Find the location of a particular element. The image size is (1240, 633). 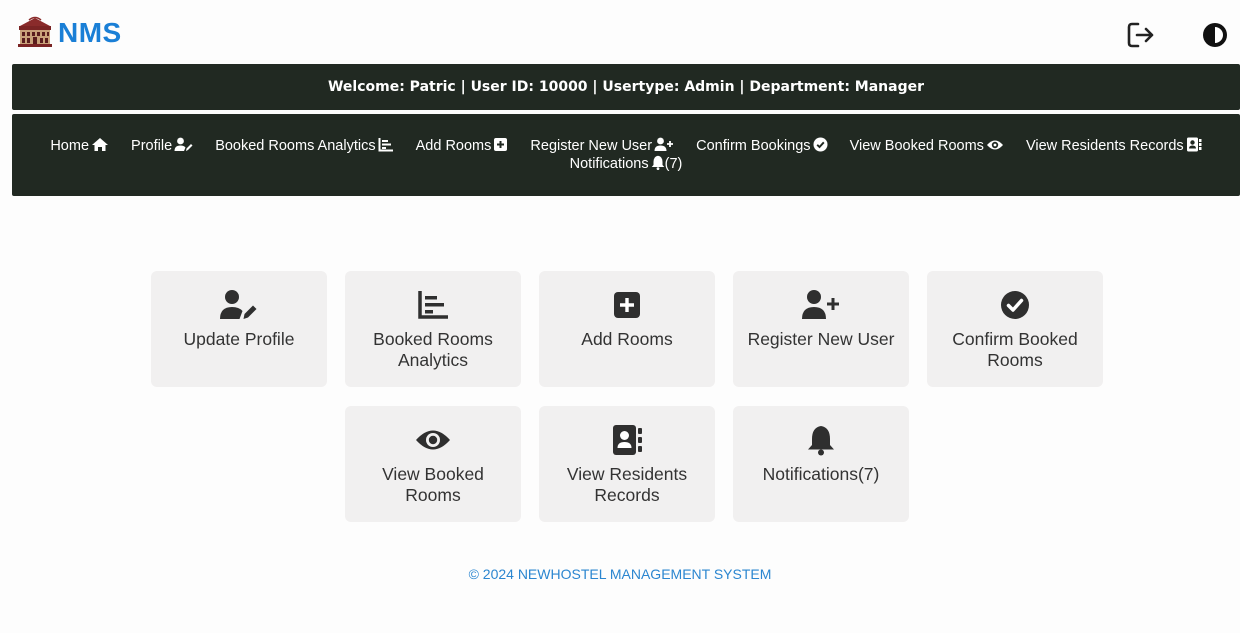

footer: © 2024 NEWHOSTEL MANAGEMENT SYSTEM is located at coordinates (620, 574).